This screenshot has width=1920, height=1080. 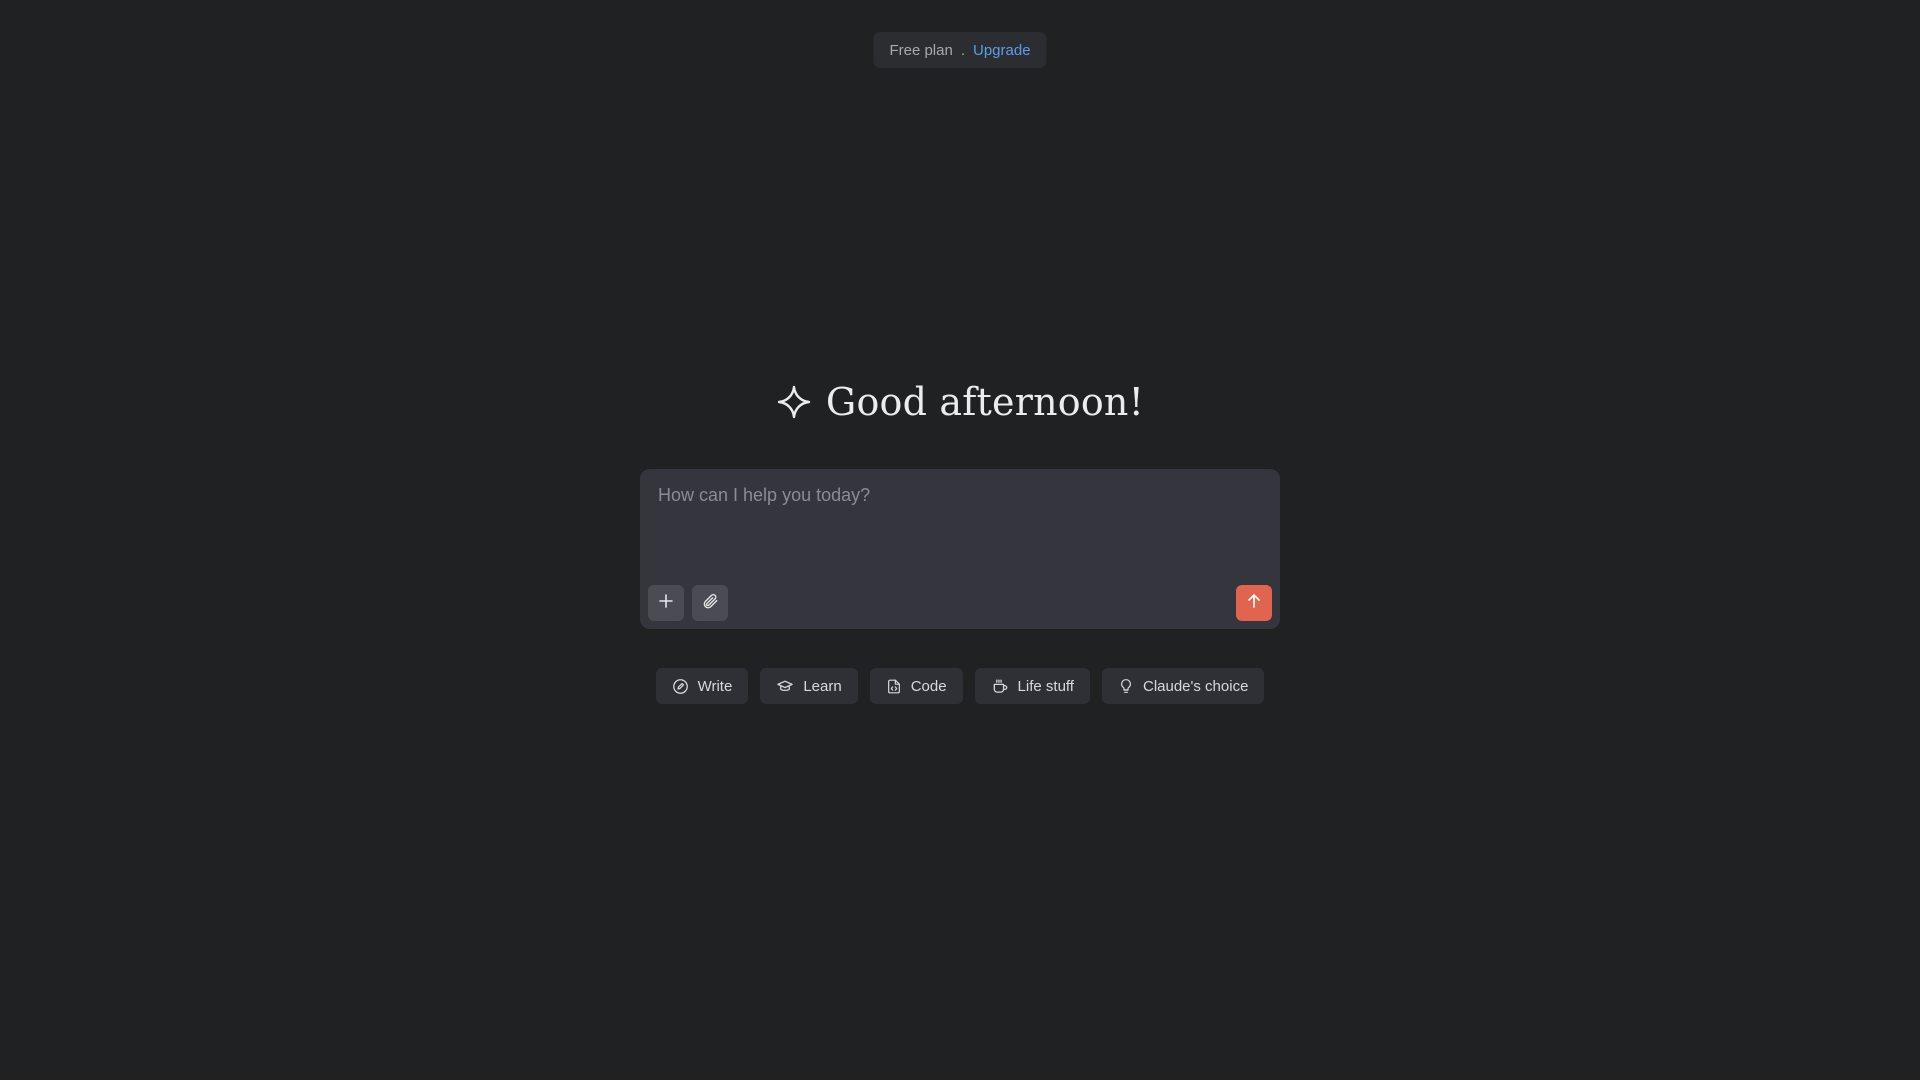 I want to click on code-file-icon, so click(x=894, y=686).